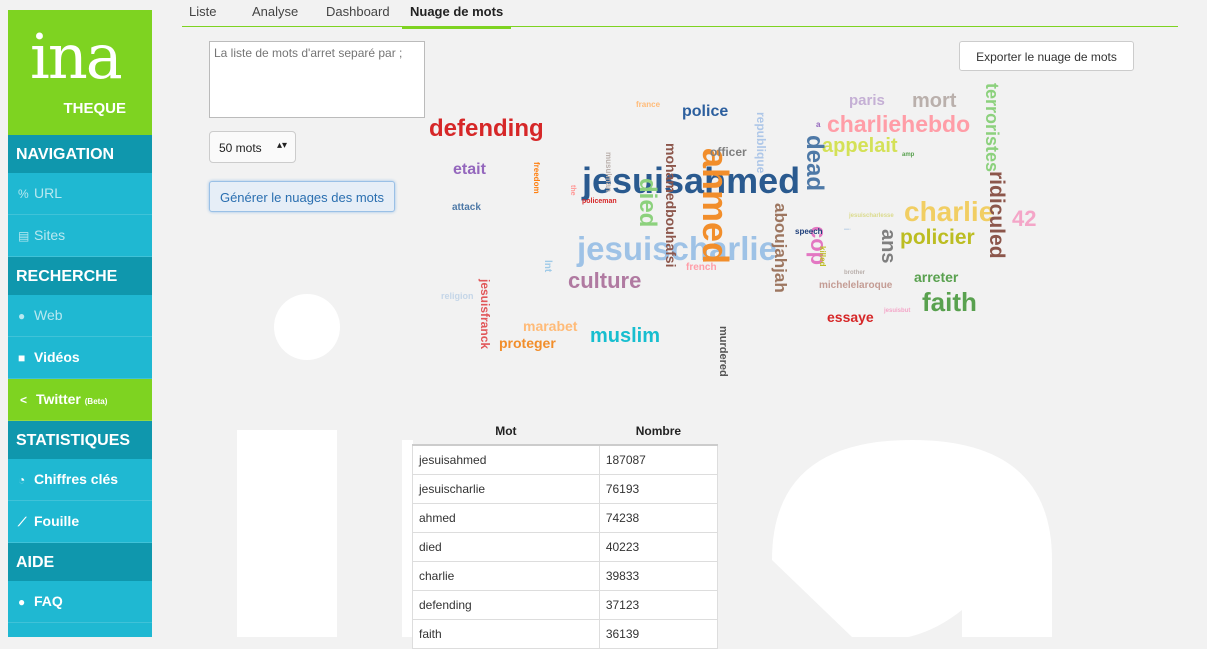 The image size is (1207, 649). What do you see at coordinates (486, 128) in the screenshot?
I see `cloud-word-defending: defending` at bounding box center [486, 128].